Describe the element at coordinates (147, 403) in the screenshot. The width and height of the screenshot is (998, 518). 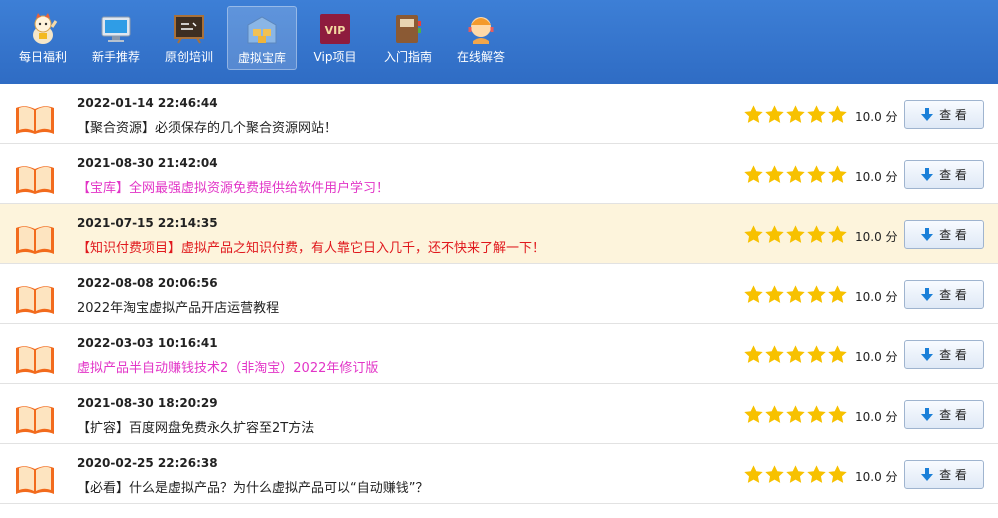
I see `item-date: 2021-08-30 18:20:29` at that location.